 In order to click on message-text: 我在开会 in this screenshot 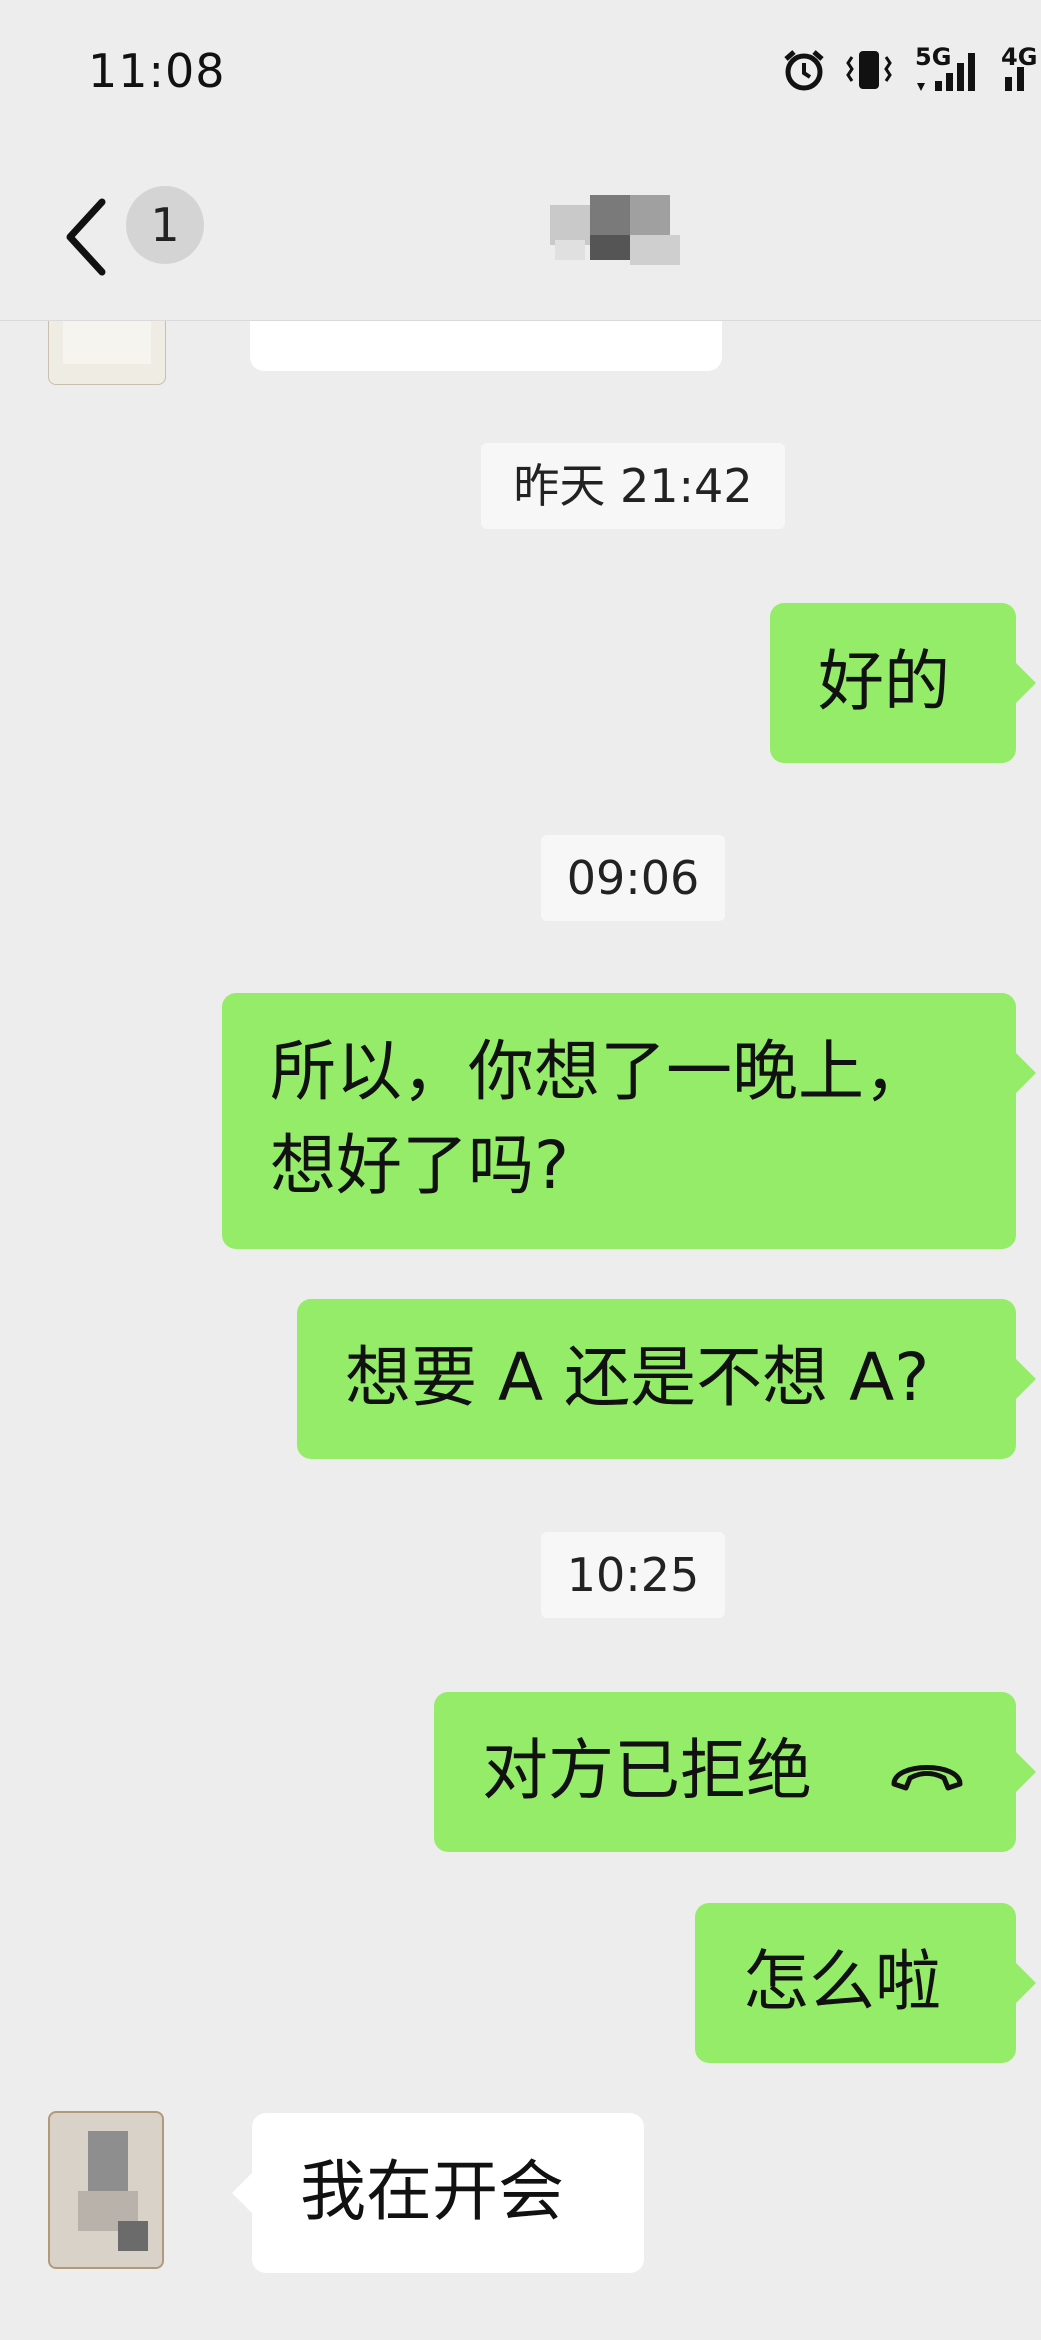, I will do `click(432, 2191)`.